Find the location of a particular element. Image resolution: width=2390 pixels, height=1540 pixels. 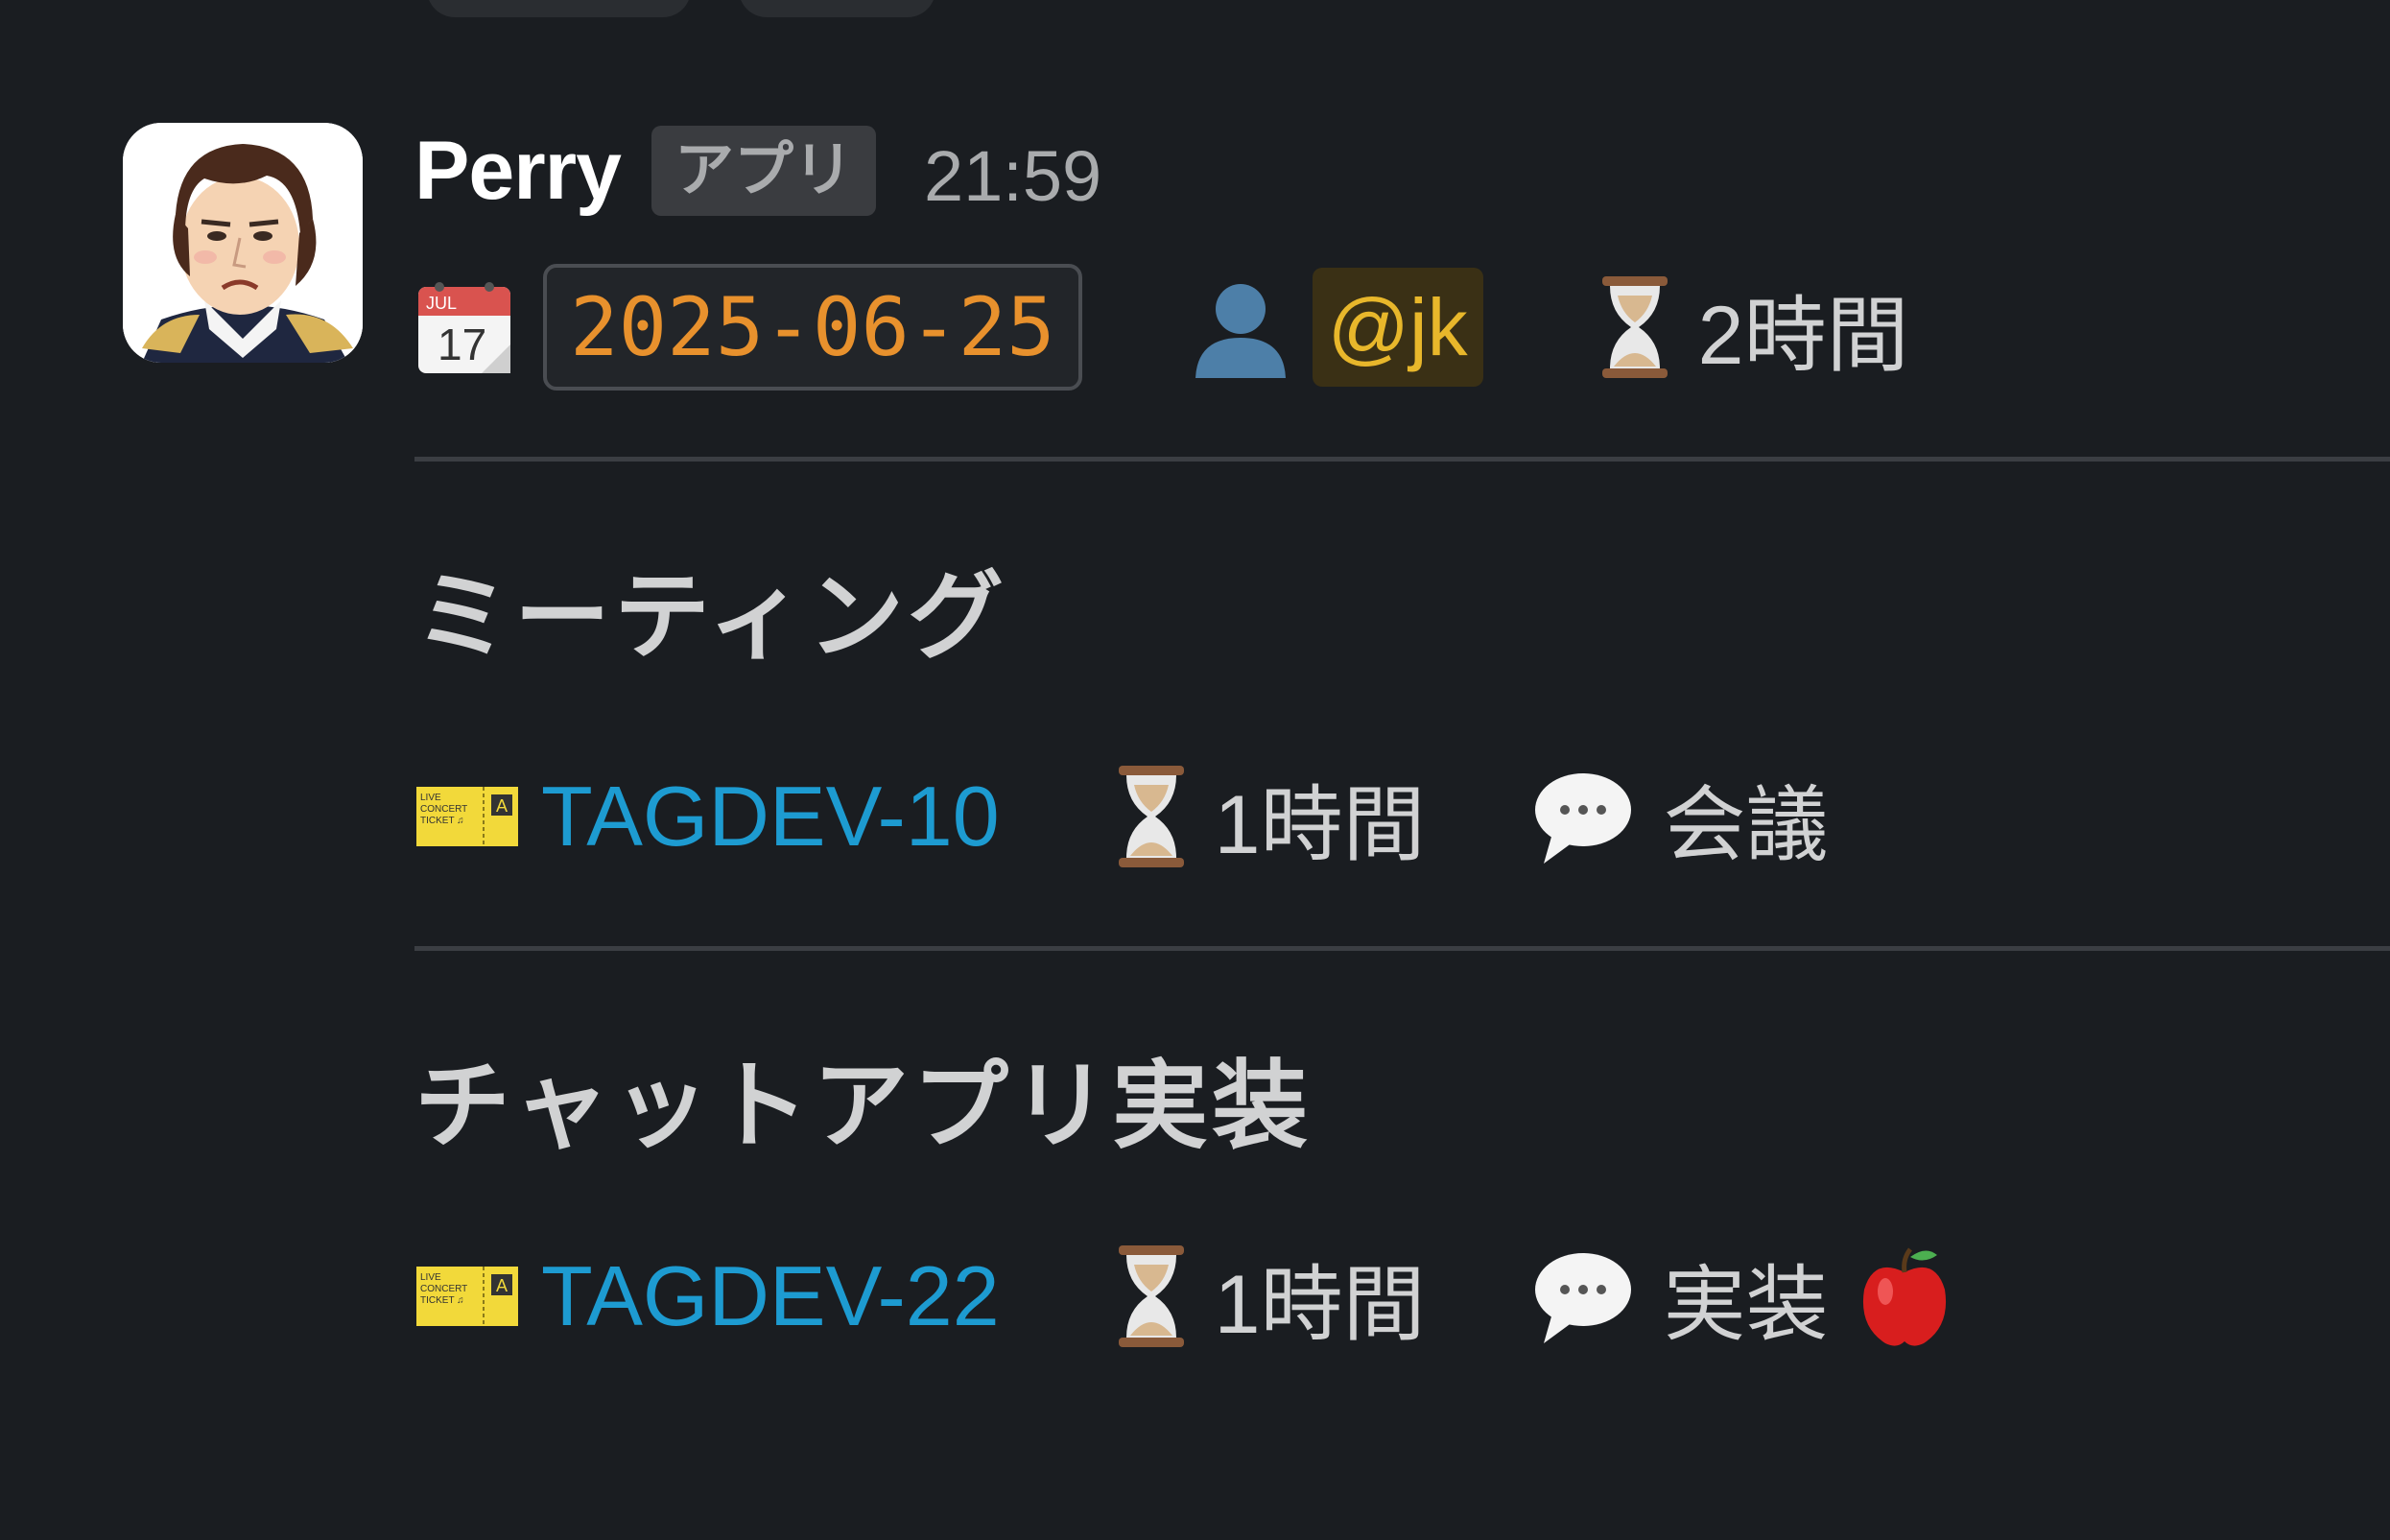

message-header: Perry アプリ 21:59 is located at coordinates (1402, 170).